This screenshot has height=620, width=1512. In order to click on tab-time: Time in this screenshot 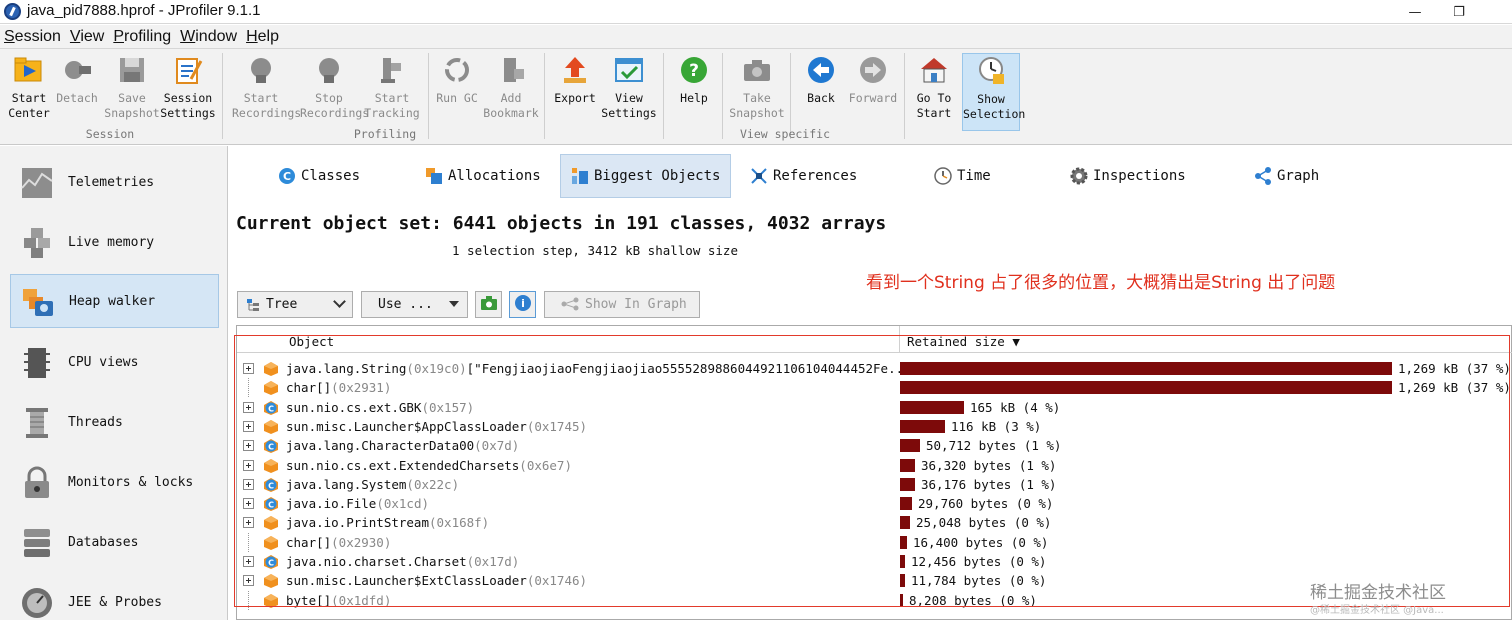, I will do `click(962, 176)`.